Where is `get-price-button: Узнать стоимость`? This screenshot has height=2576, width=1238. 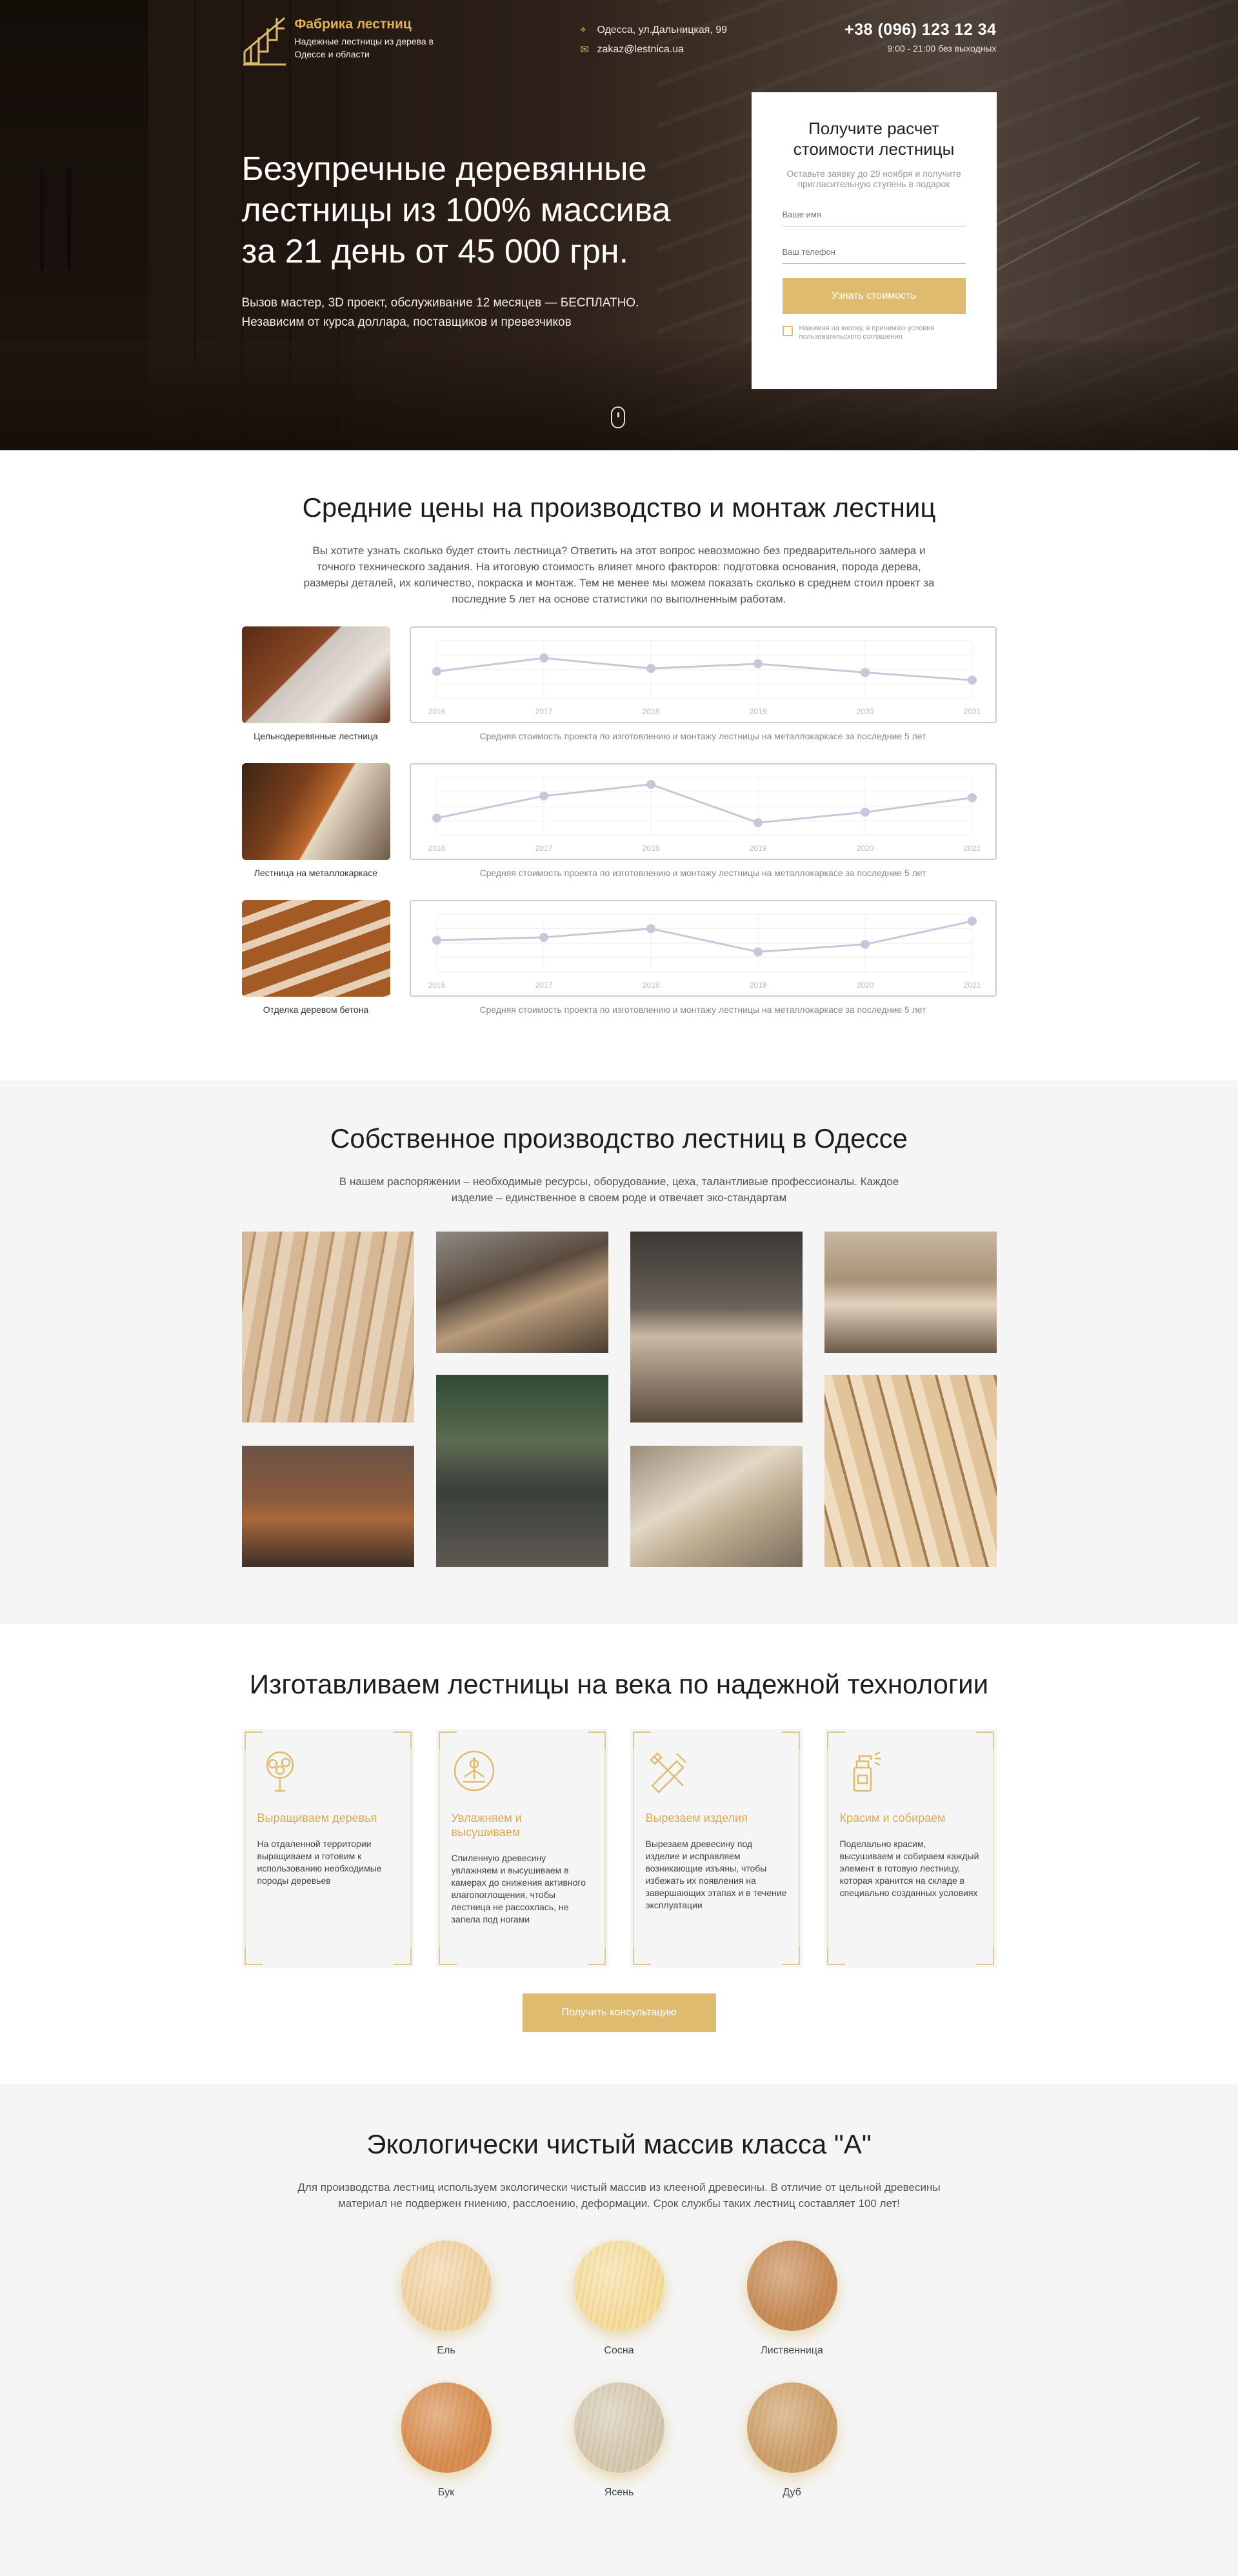 get-price-button: Узнать стоимость is located at coordinates (874, 296).